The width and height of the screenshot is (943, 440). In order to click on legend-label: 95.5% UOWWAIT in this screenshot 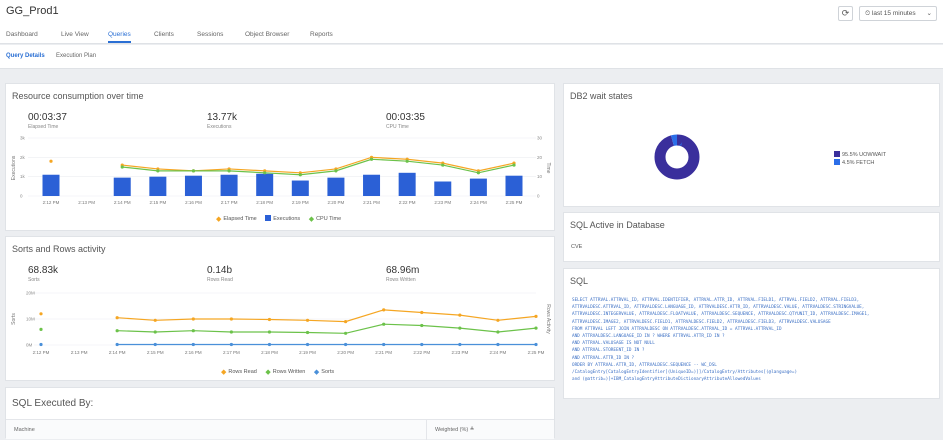, I will do `click(864, 155)`.